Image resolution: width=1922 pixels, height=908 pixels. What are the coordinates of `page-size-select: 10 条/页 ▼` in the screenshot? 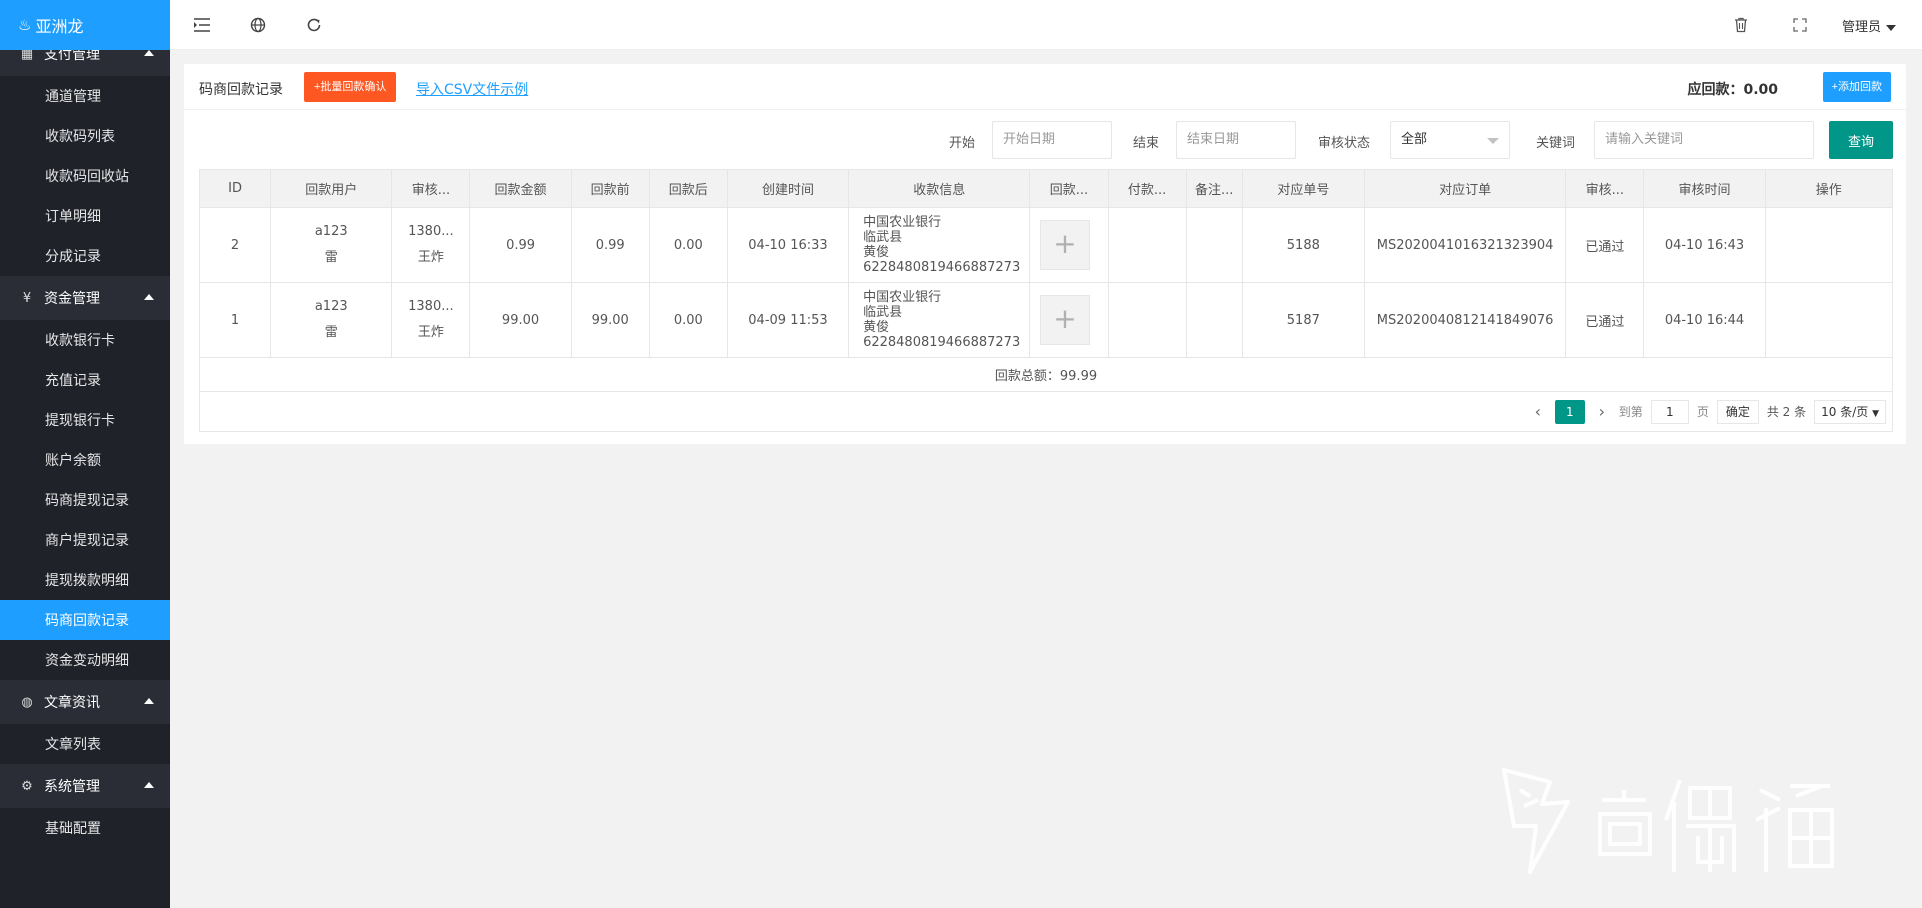 It's located at (1850, 411).